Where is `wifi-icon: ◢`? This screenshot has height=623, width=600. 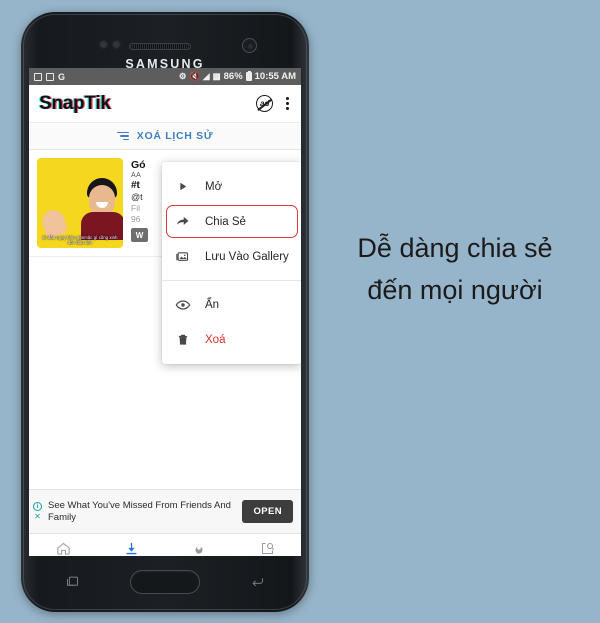 wifi-icon: ◢ is located at coordinates (206, 76).